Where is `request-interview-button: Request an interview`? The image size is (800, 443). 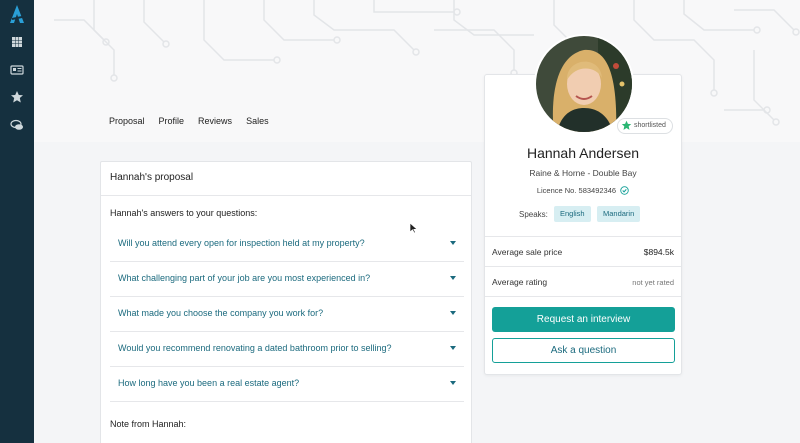
request-interview-button: Request an interview is located at coordinates (583, 319).